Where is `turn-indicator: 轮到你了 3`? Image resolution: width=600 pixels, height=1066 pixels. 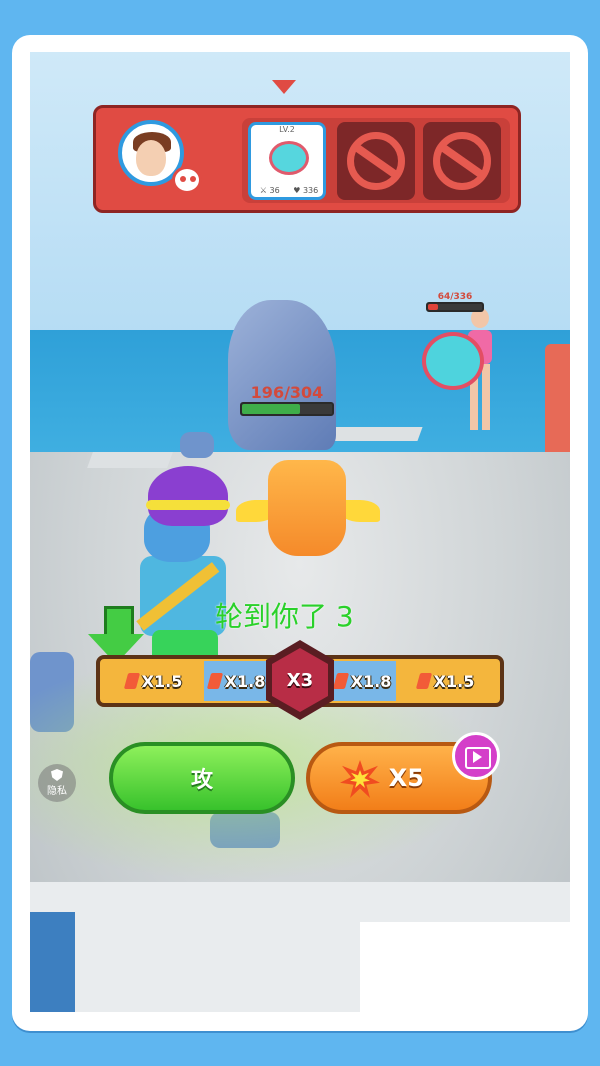
turn-indicator: 轮到你了 3 is located at coordinates (284, 616).